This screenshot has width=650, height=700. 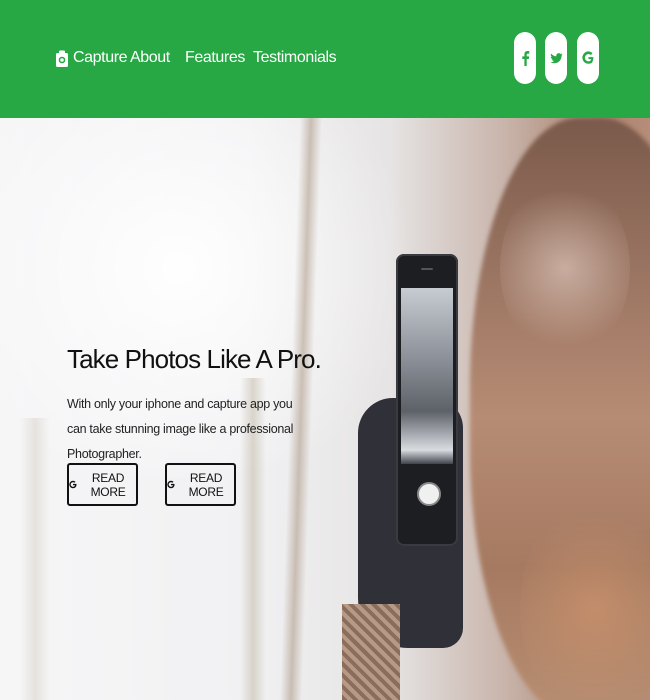 I want to click on brand-label: Capture, so click(x=100, y=57).